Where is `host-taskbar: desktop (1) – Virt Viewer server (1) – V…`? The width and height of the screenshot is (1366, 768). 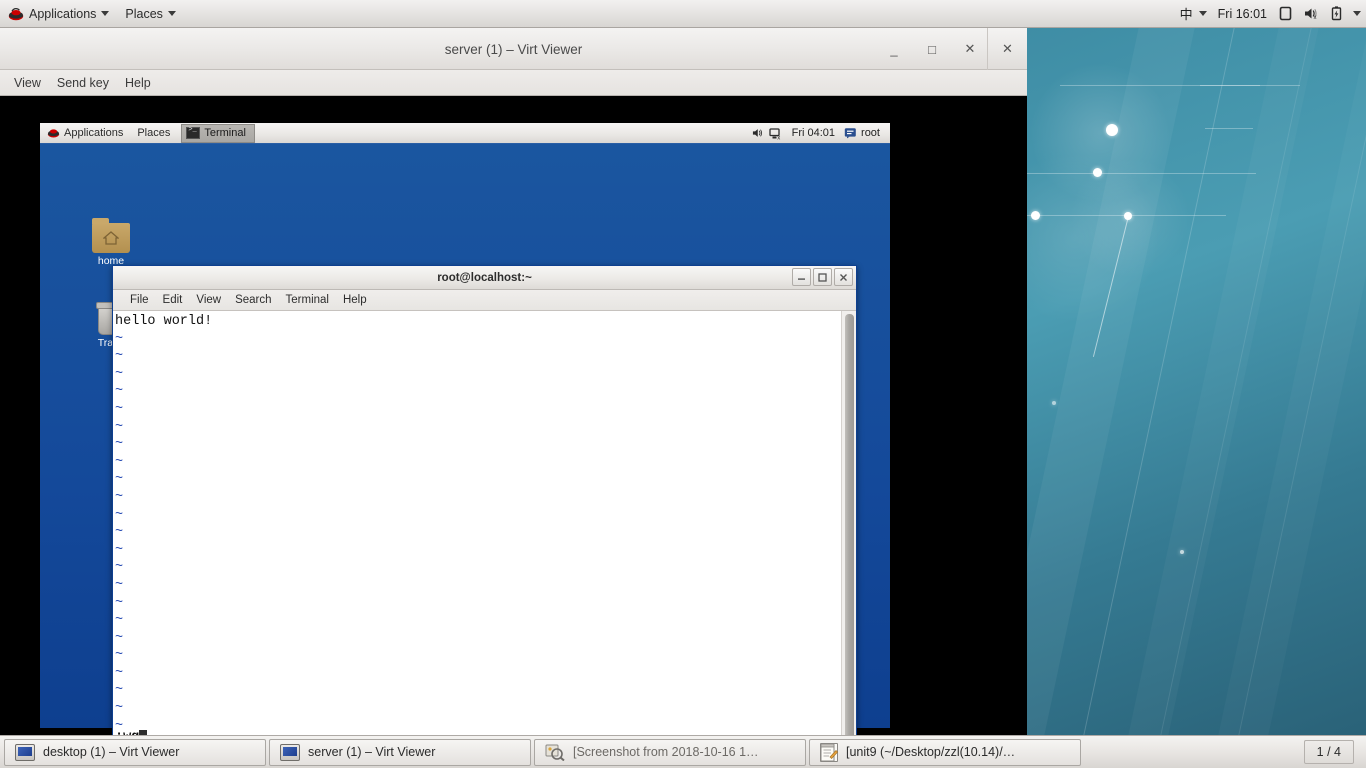 host-taskbar: desktop (1) – Virt Viewer server (1) – V… is located at coordinates (683, 751).